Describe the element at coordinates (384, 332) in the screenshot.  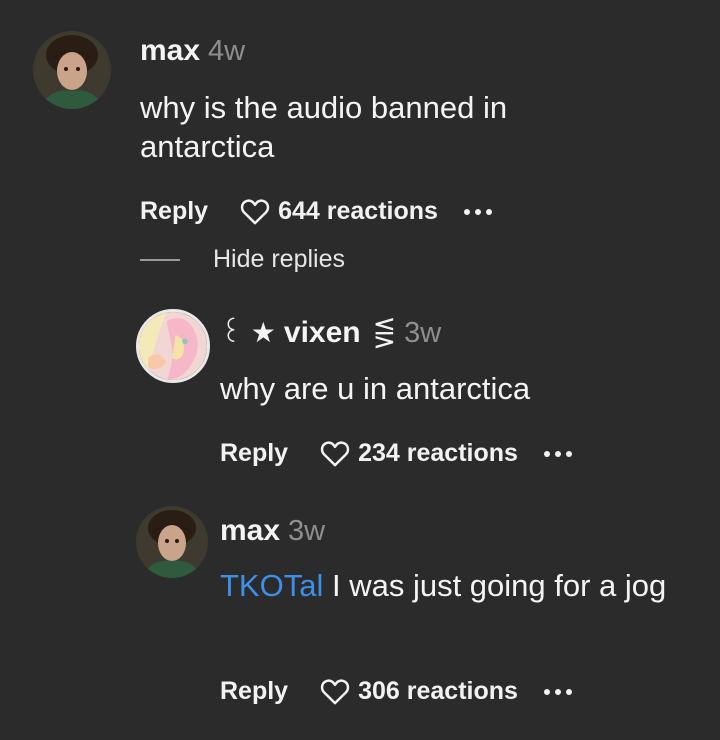
I see `username-decoration: ⋚` at that location.